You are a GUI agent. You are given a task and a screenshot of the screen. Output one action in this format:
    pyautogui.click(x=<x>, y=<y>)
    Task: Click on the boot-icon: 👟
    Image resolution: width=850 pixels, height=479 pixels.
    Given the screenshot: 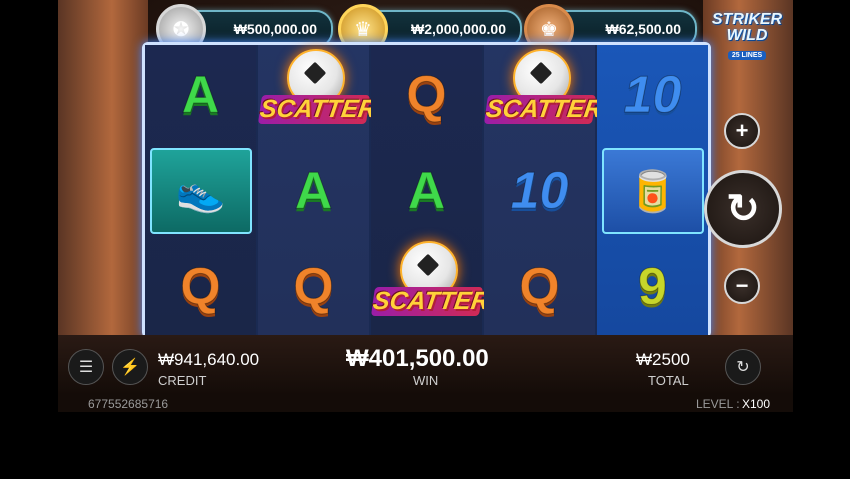 What is the action you would take?
    pyautogui.click(x=200, y=191)
    